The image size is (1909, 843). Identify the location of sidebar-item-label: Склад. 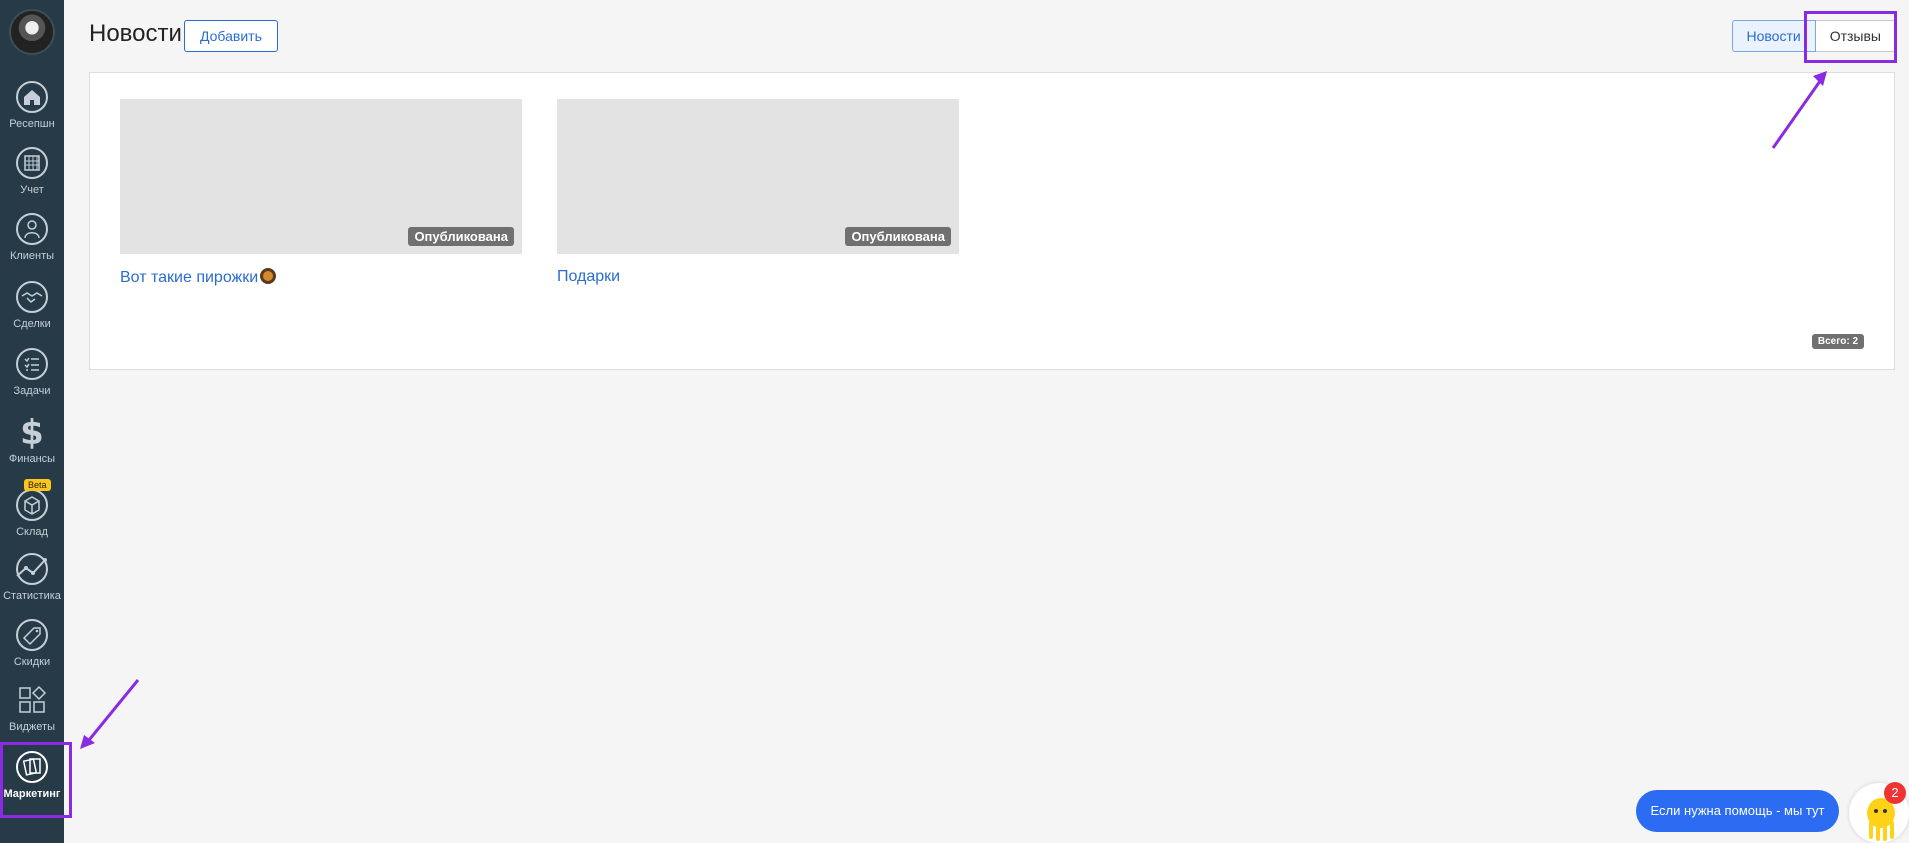
(32, 532).